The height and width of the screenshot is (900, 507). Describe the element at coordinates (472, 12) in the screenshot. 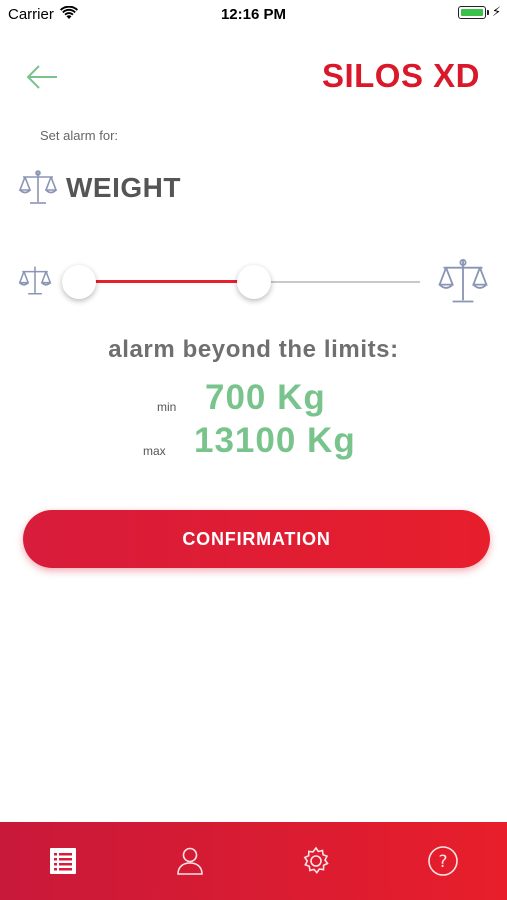

I see `battery-icon` at that location.